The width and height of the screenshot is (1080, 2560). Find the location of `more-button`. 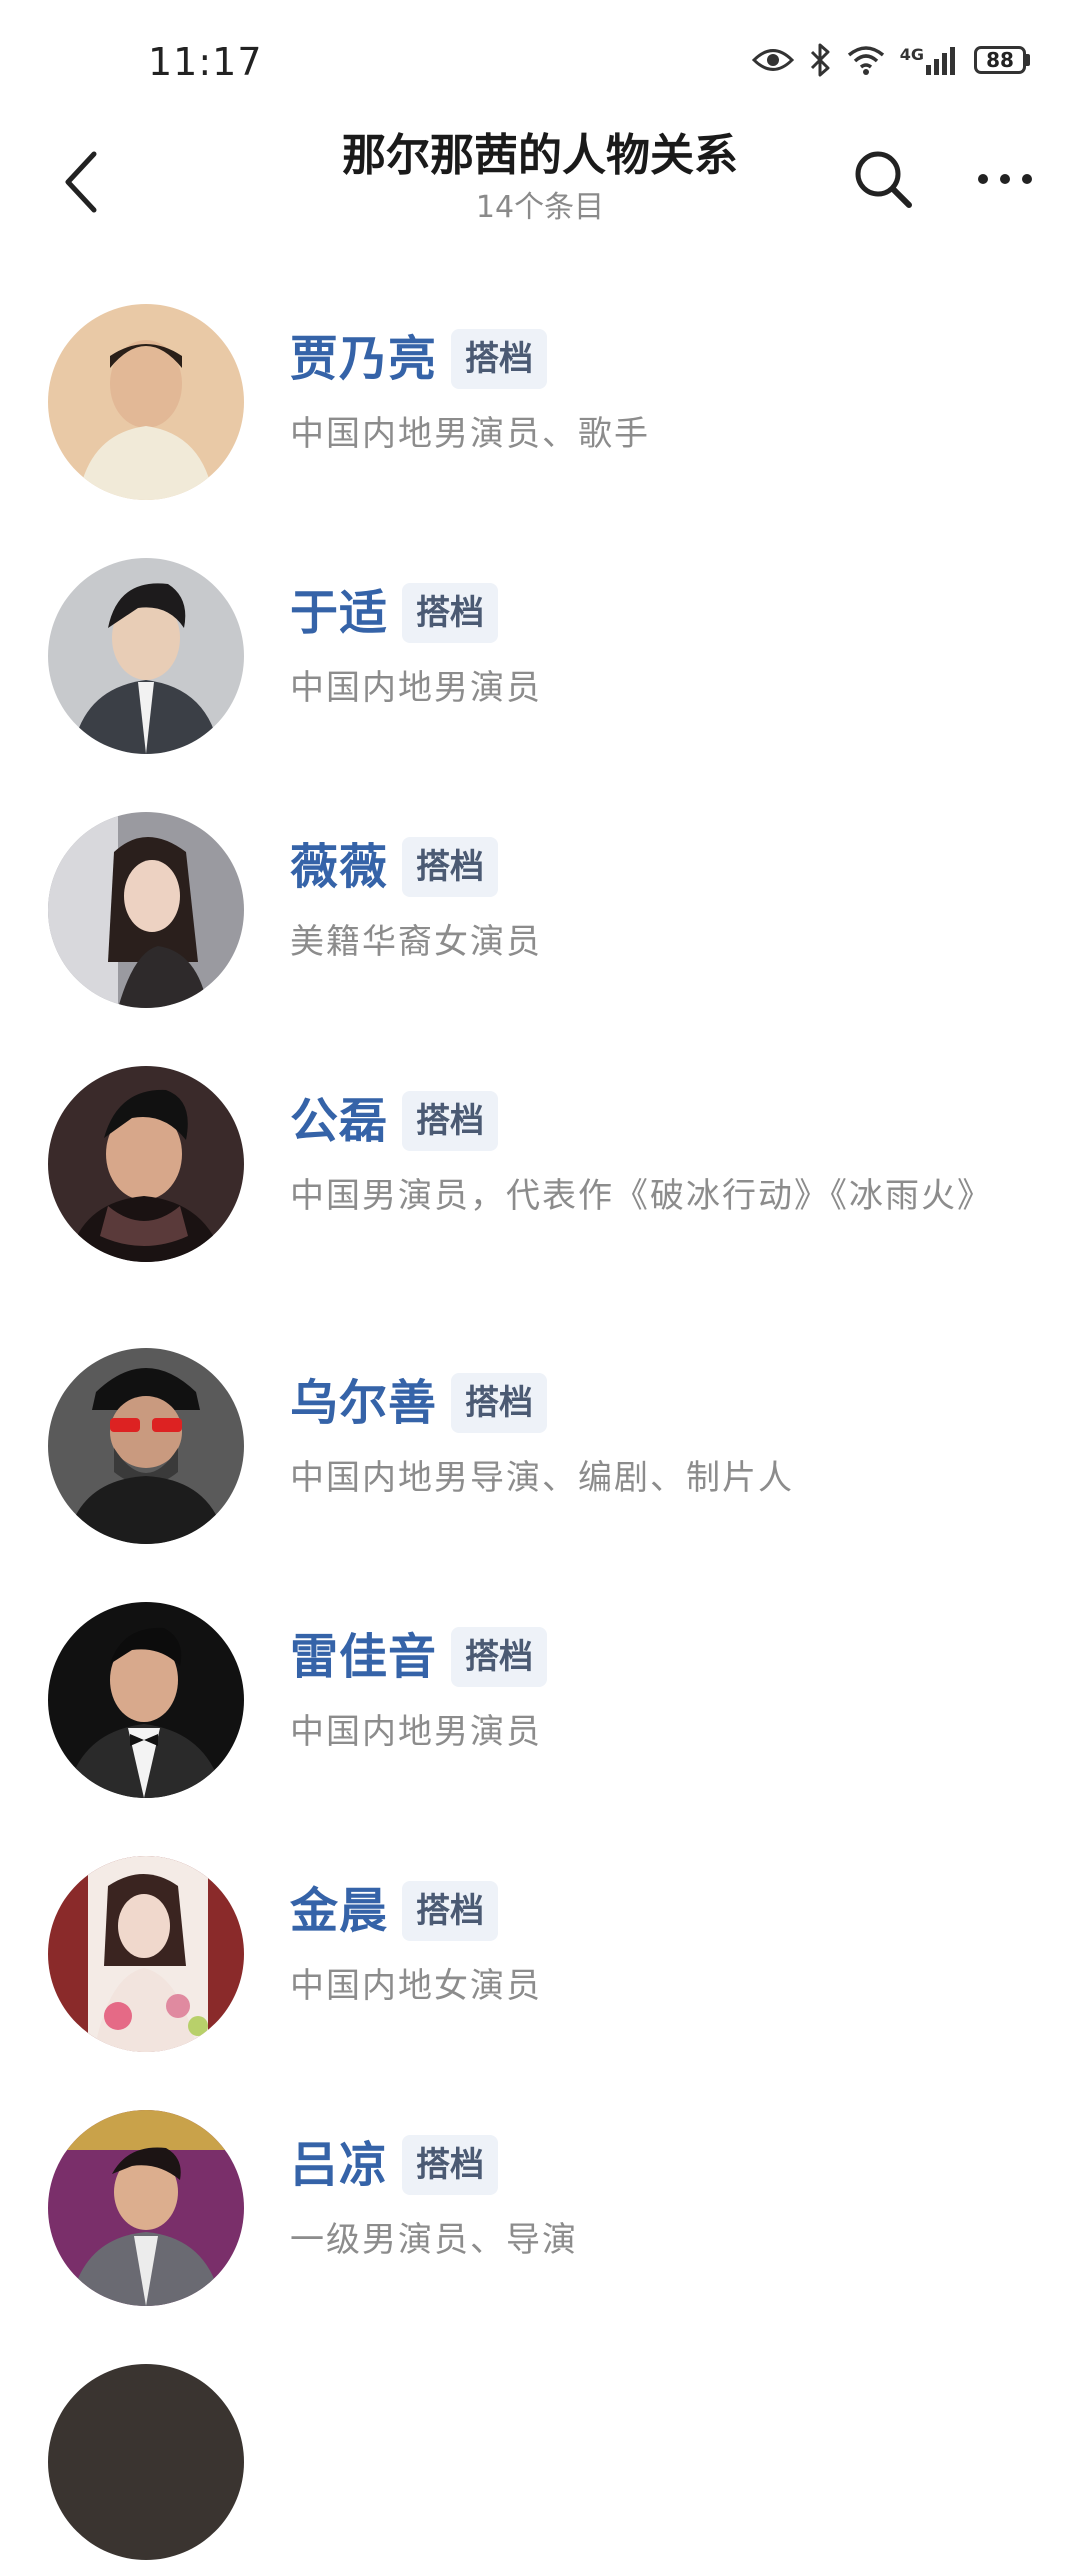

more-button is located at coordinates (1005, 179).